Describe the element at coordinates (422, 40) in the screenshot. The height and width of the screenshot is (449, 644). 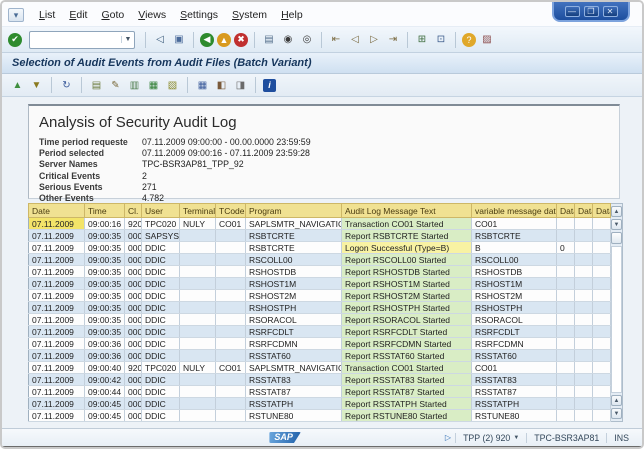
I see `new-session-icon: ⊞` at that location.